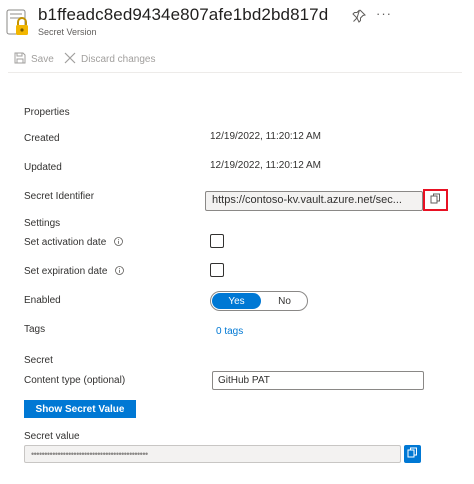 This screenshot has width=474, height=484. What do you see at coordinates (359, 16) in the screenshot?
I see `pin-icon` at bounding box center [359, 16].